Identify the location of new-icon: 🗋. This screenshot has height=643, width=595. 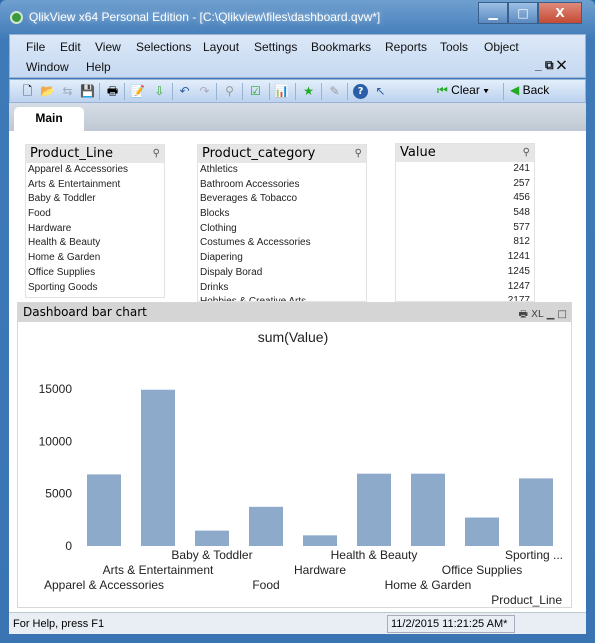
(27, 91).